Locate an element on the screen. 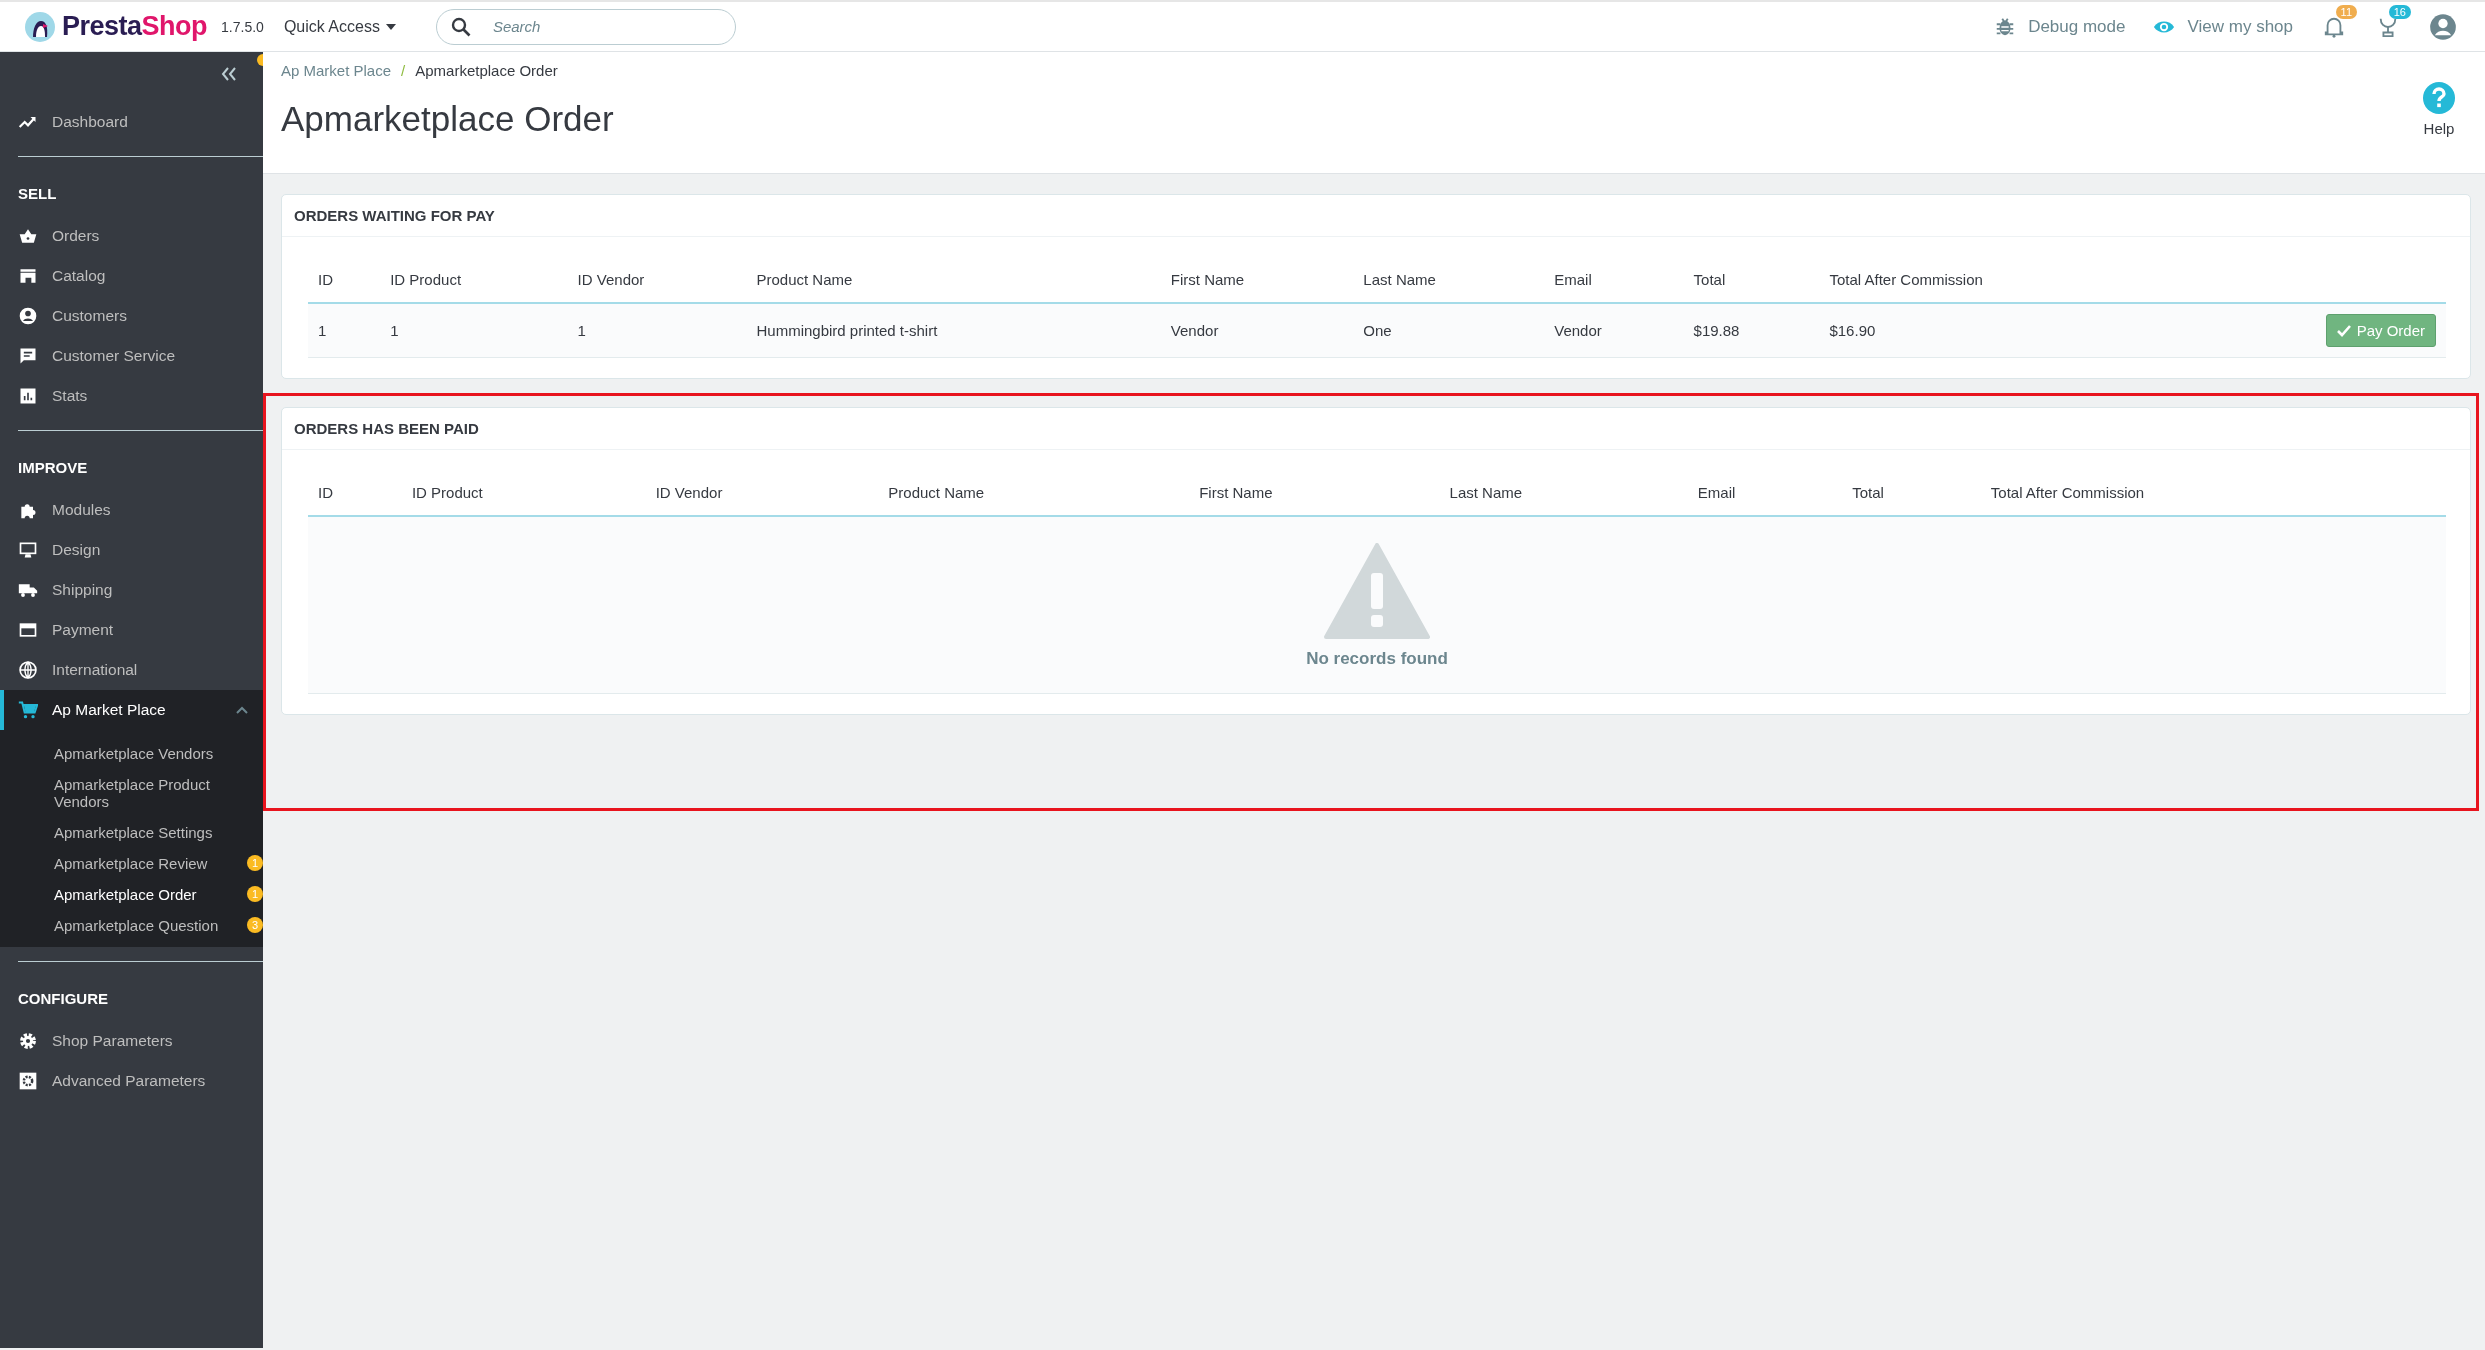  caret-icon is located at coordinates (390, 26).